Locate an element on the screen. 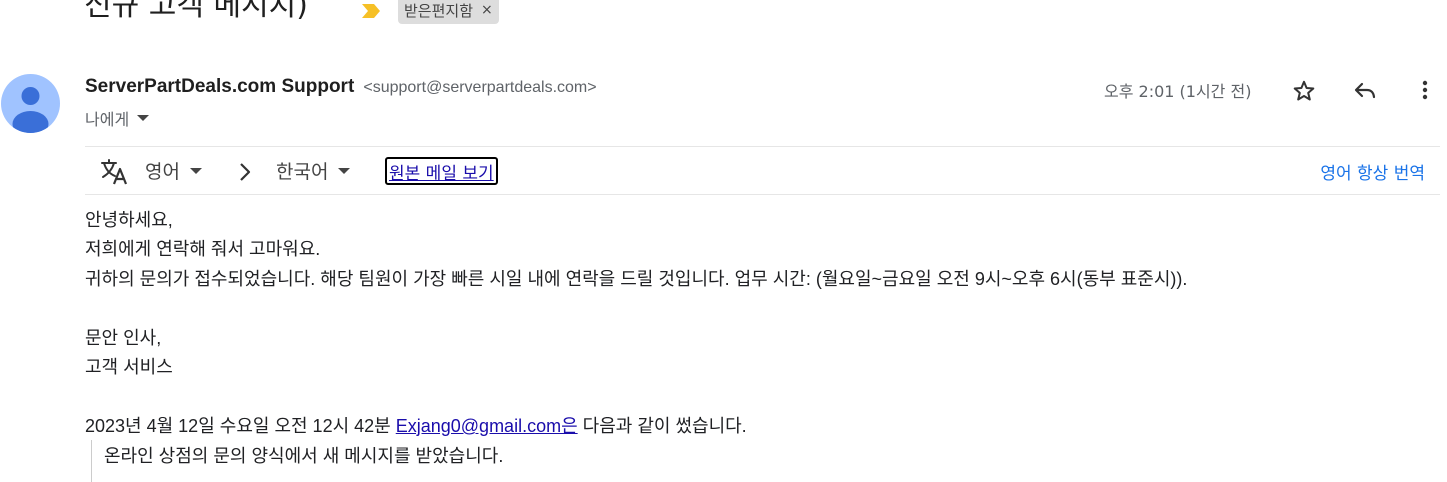 This screenshot has height=482, width=1447. sender-name: ServerPartDeals.com Support is located at coordinates (219, 86).